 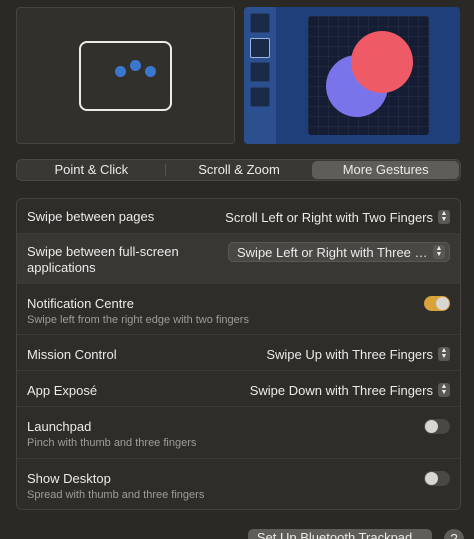 I want to click on app-expose-popup: Swipe Down with Three Fingers ▲ ▼, so click(x=350, y=390).